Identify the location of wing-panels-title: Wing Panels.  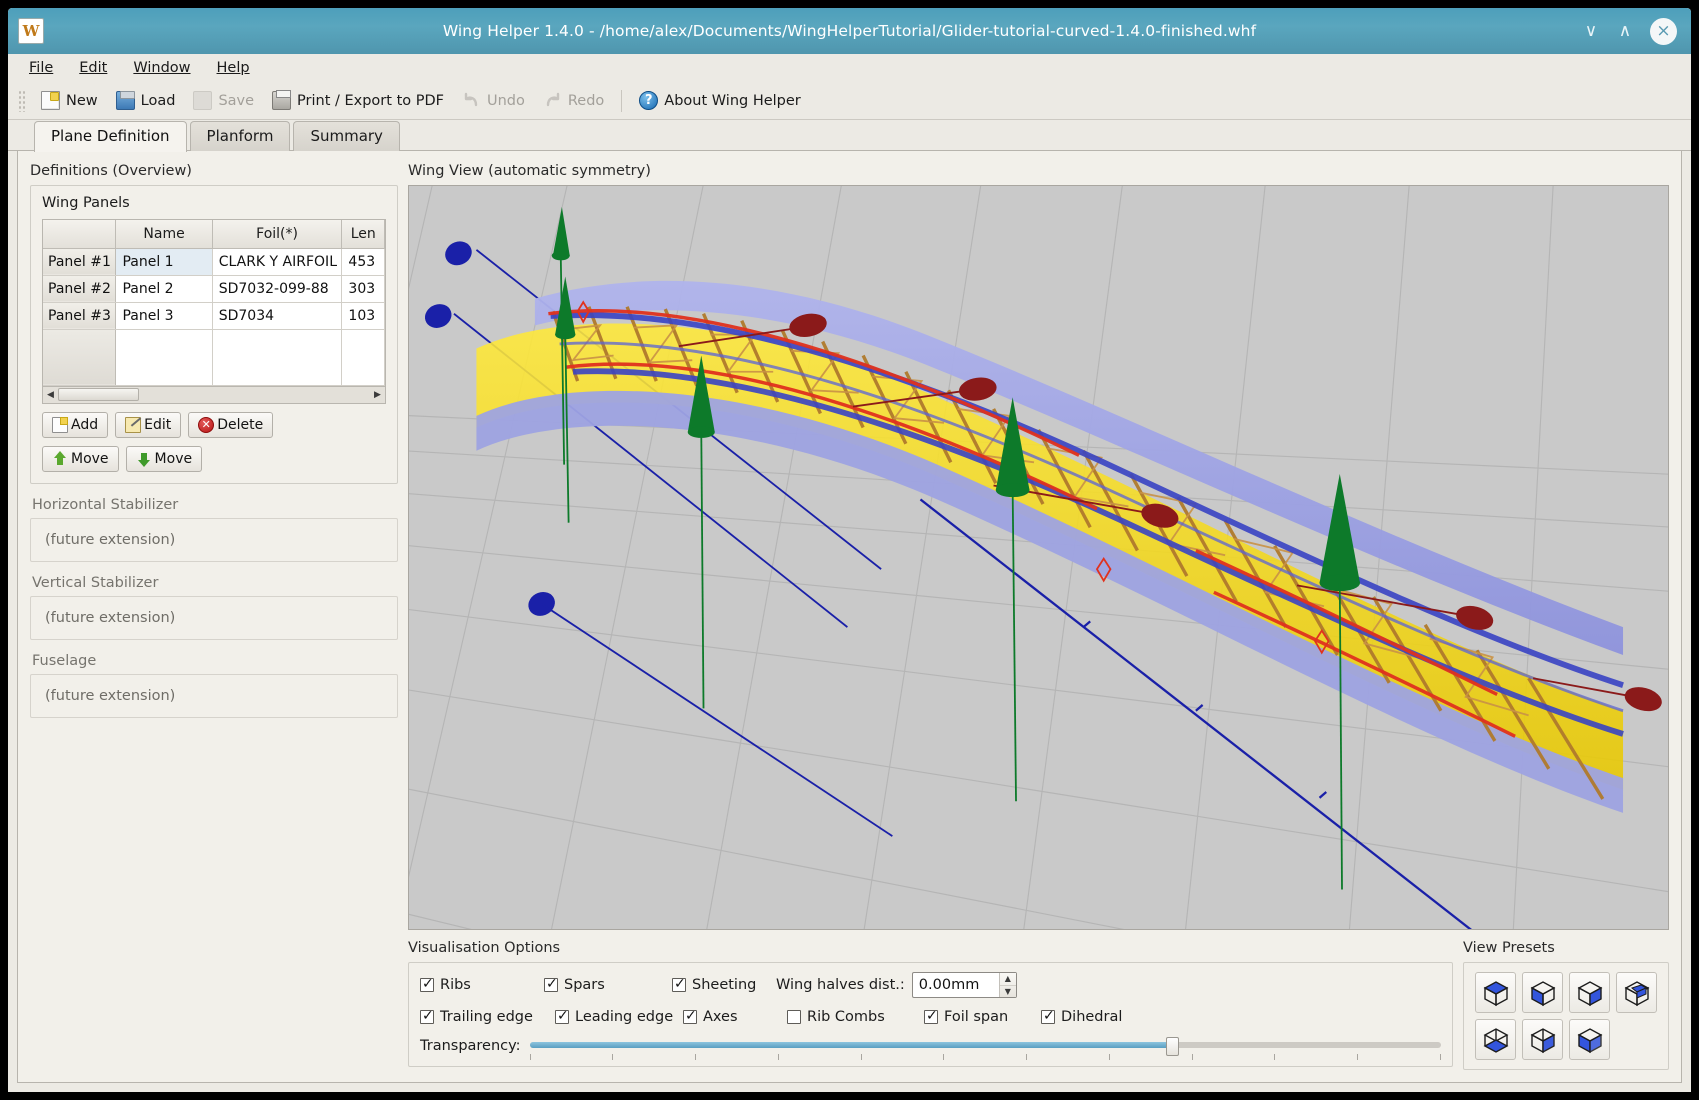
(86, 203).